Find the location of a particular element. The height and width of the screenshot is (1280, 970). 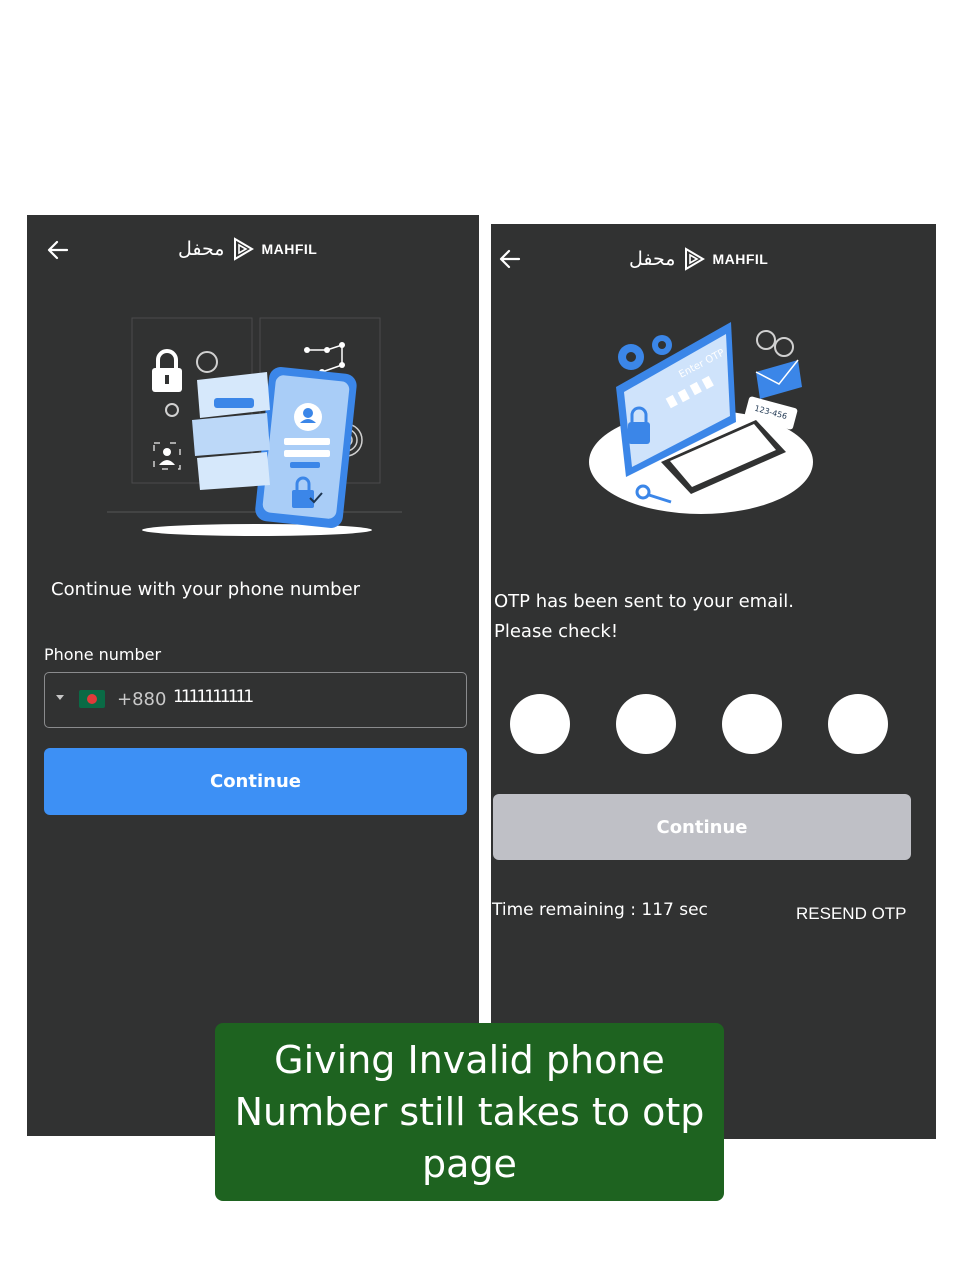

phone-security-illustration is located at coordinates (254, 426).